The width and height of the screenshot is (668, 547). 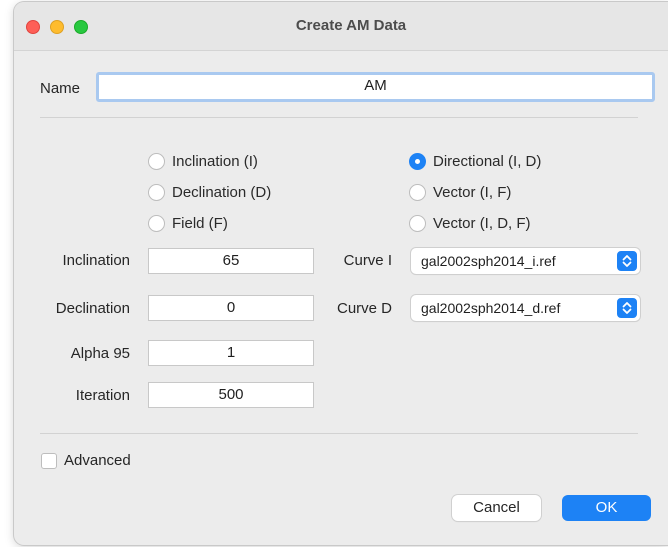 What do you see at coordinates (491, 308) in the screenshot?
I see `curve-d-value: gal2002sph2014_d.ref` at bounding box center [491, 308].